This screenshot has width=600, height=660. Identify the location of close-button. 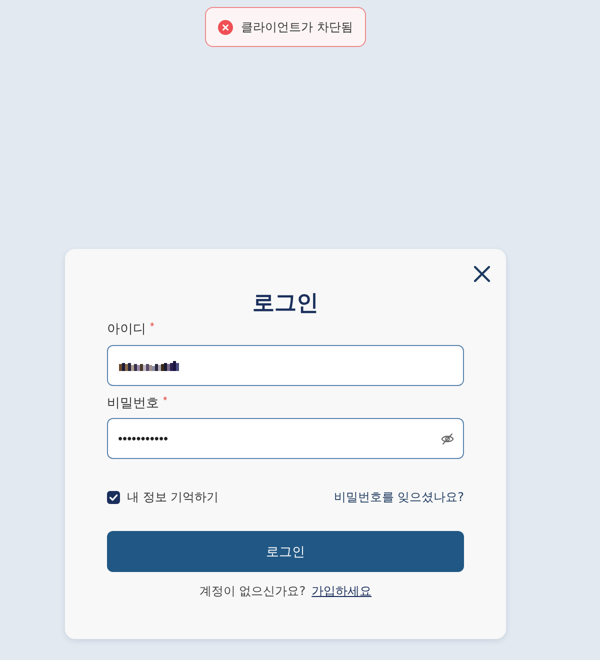
(482, 274).